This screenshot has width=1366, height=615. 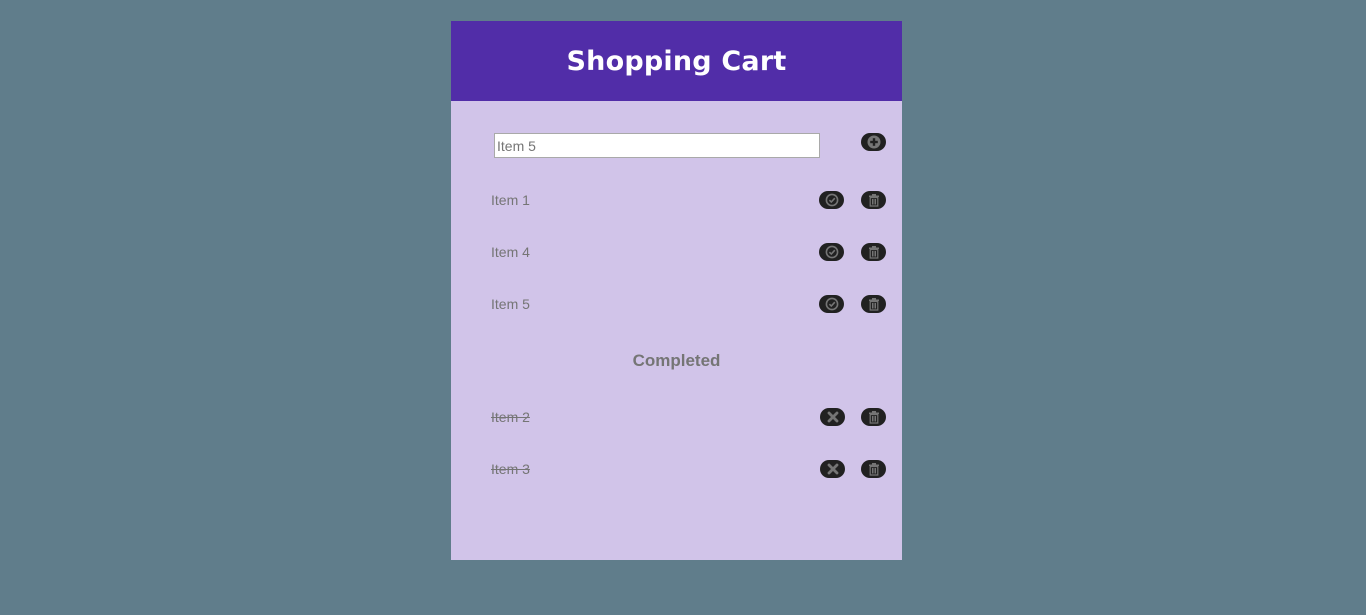 What do you see at coordinates (676, 360) in the screenshot?
I see `completed-section-title: Completed` at bounding box center [676, 360].